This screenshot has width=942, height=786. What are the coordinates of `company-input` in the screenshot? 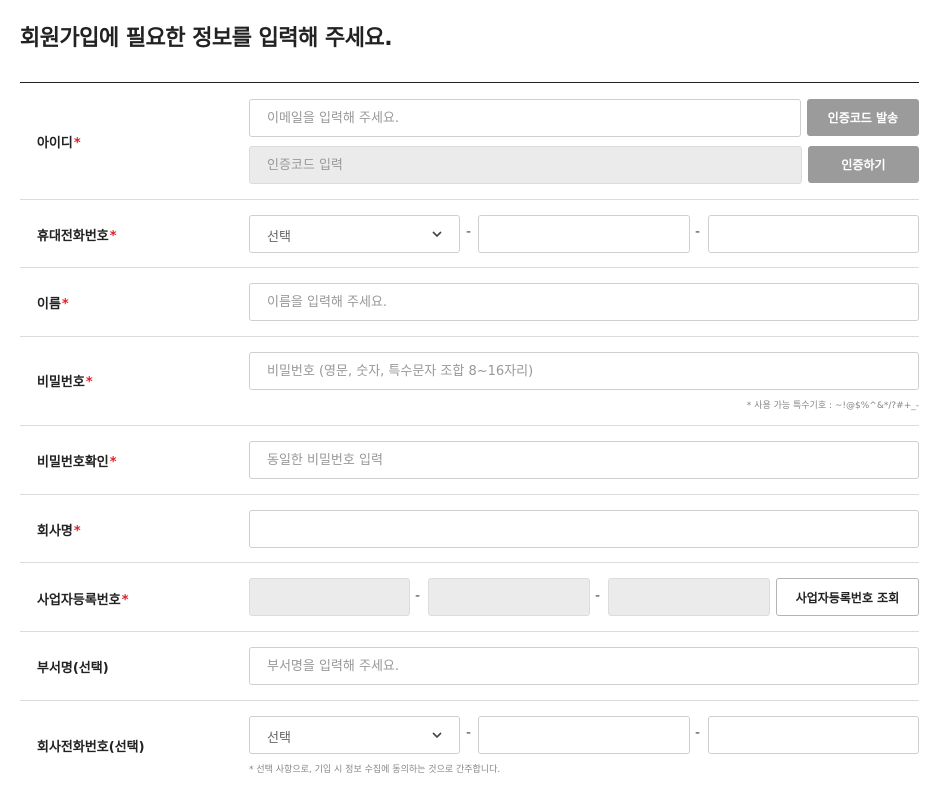 It's located at (584, 529).